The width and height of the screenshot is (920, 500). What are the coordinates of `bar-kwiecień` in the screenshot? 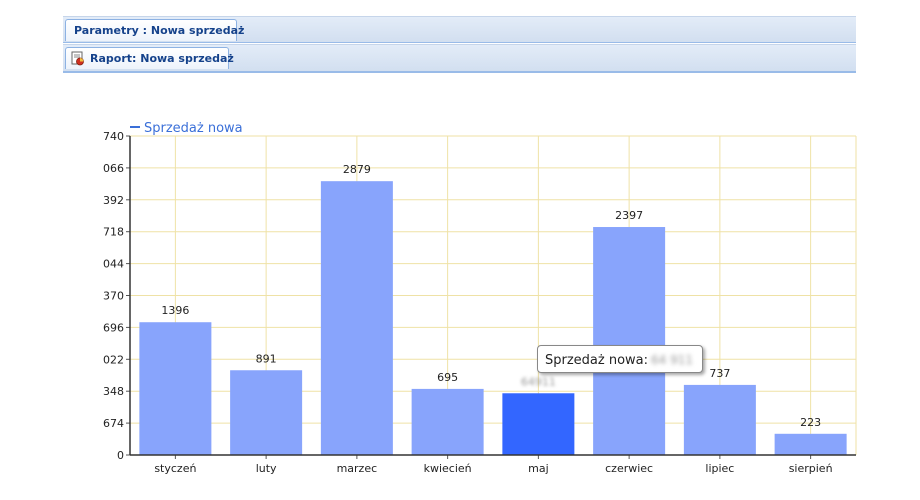 It's located at (447, 421).